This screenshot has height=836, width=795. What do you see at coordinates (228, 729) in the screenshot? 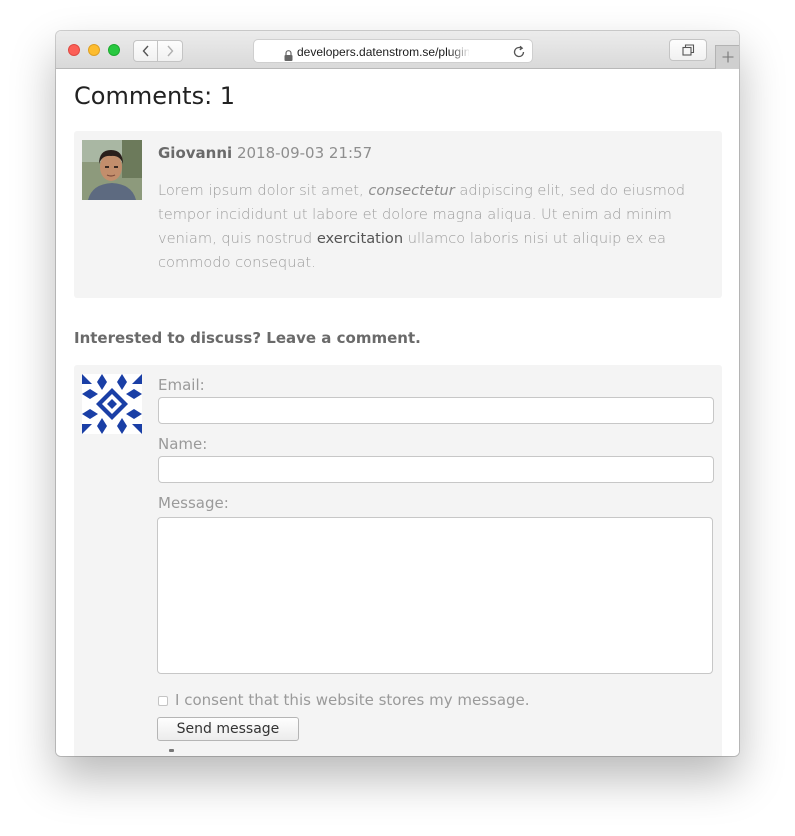
I see `send-message-button: Send message` at bounding box center [228, 729].